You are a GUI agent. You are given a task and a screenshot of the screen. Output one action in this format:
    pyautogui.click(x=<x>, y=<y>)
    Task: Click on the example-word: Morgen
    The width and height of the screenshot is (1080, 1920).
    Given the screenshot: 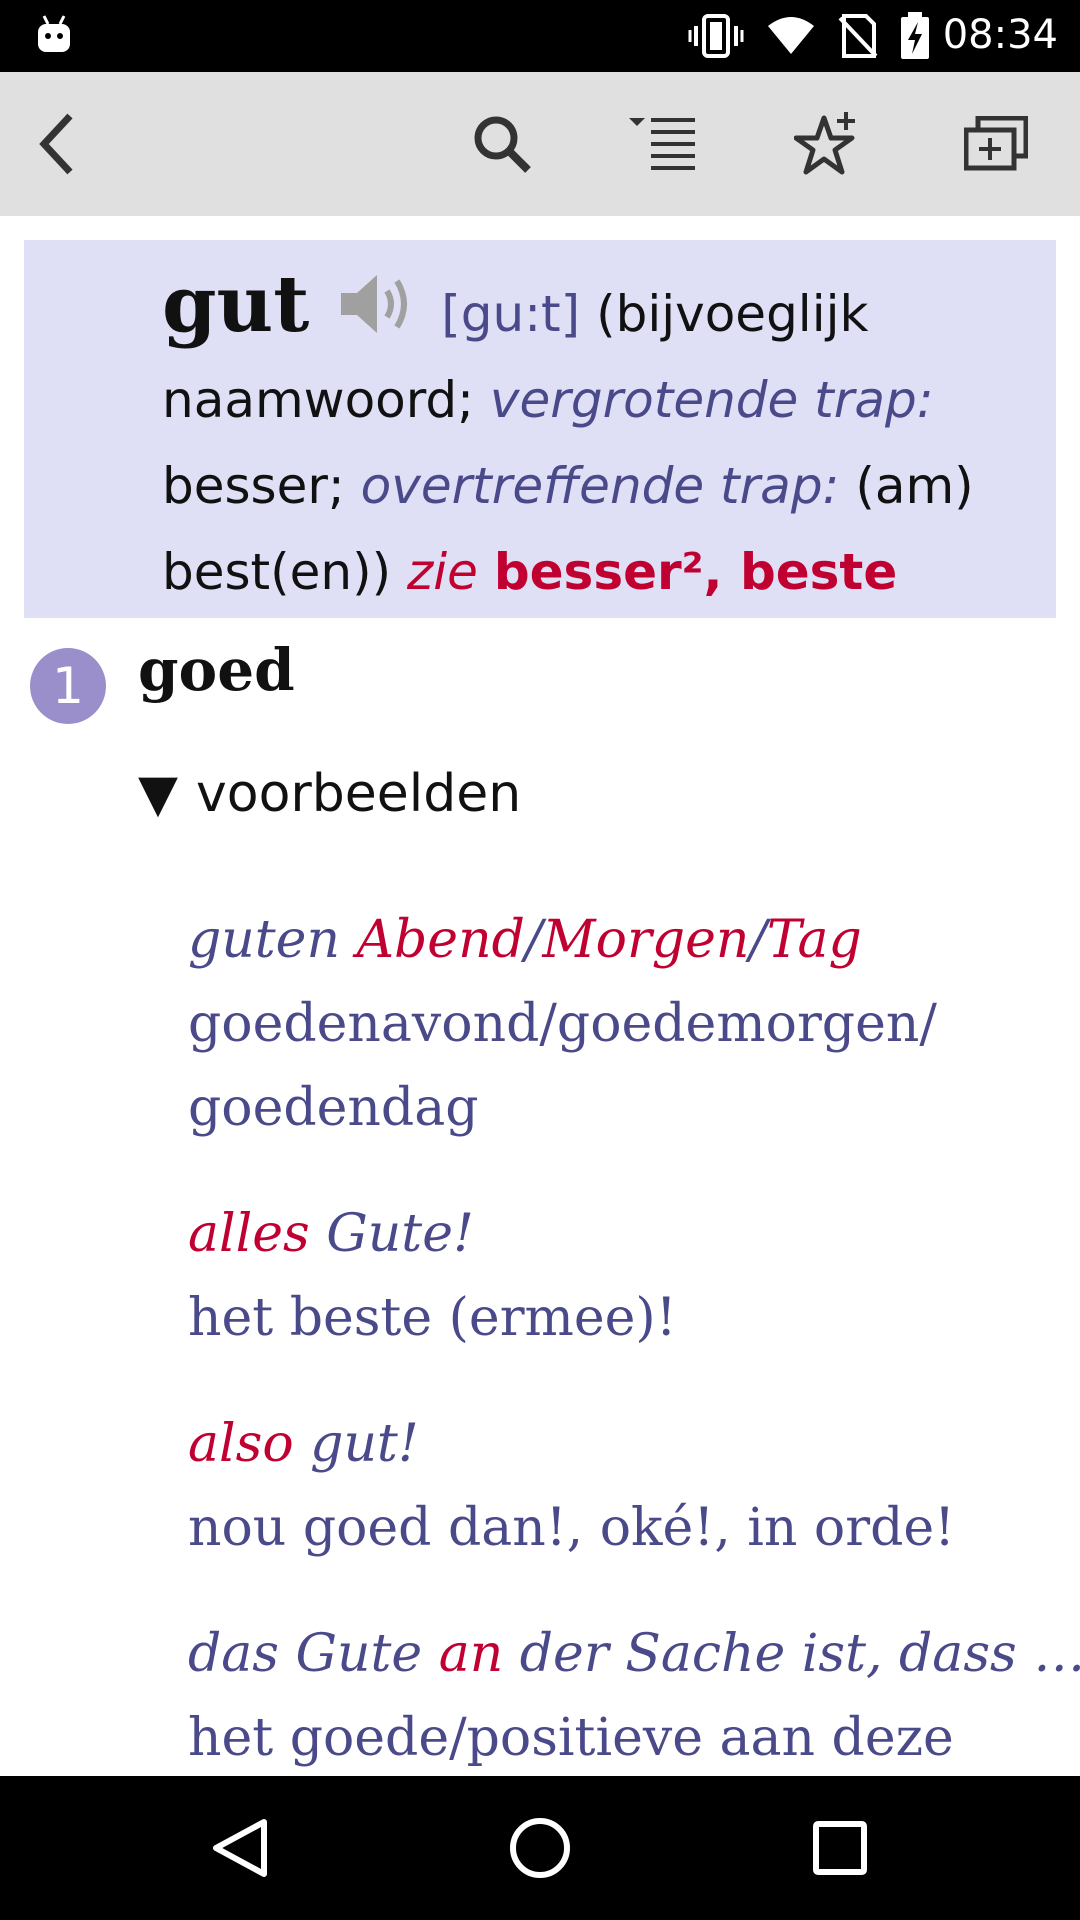 What is the action you would take?
    pyautogui.click(x=646, y=940)
    